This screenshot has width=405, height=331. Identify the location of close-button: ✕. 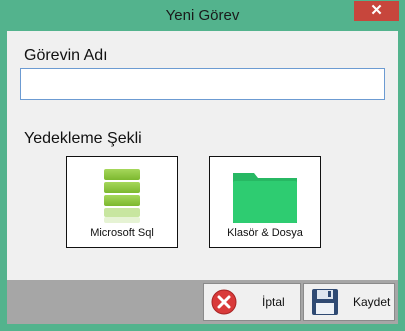
(376, 11).